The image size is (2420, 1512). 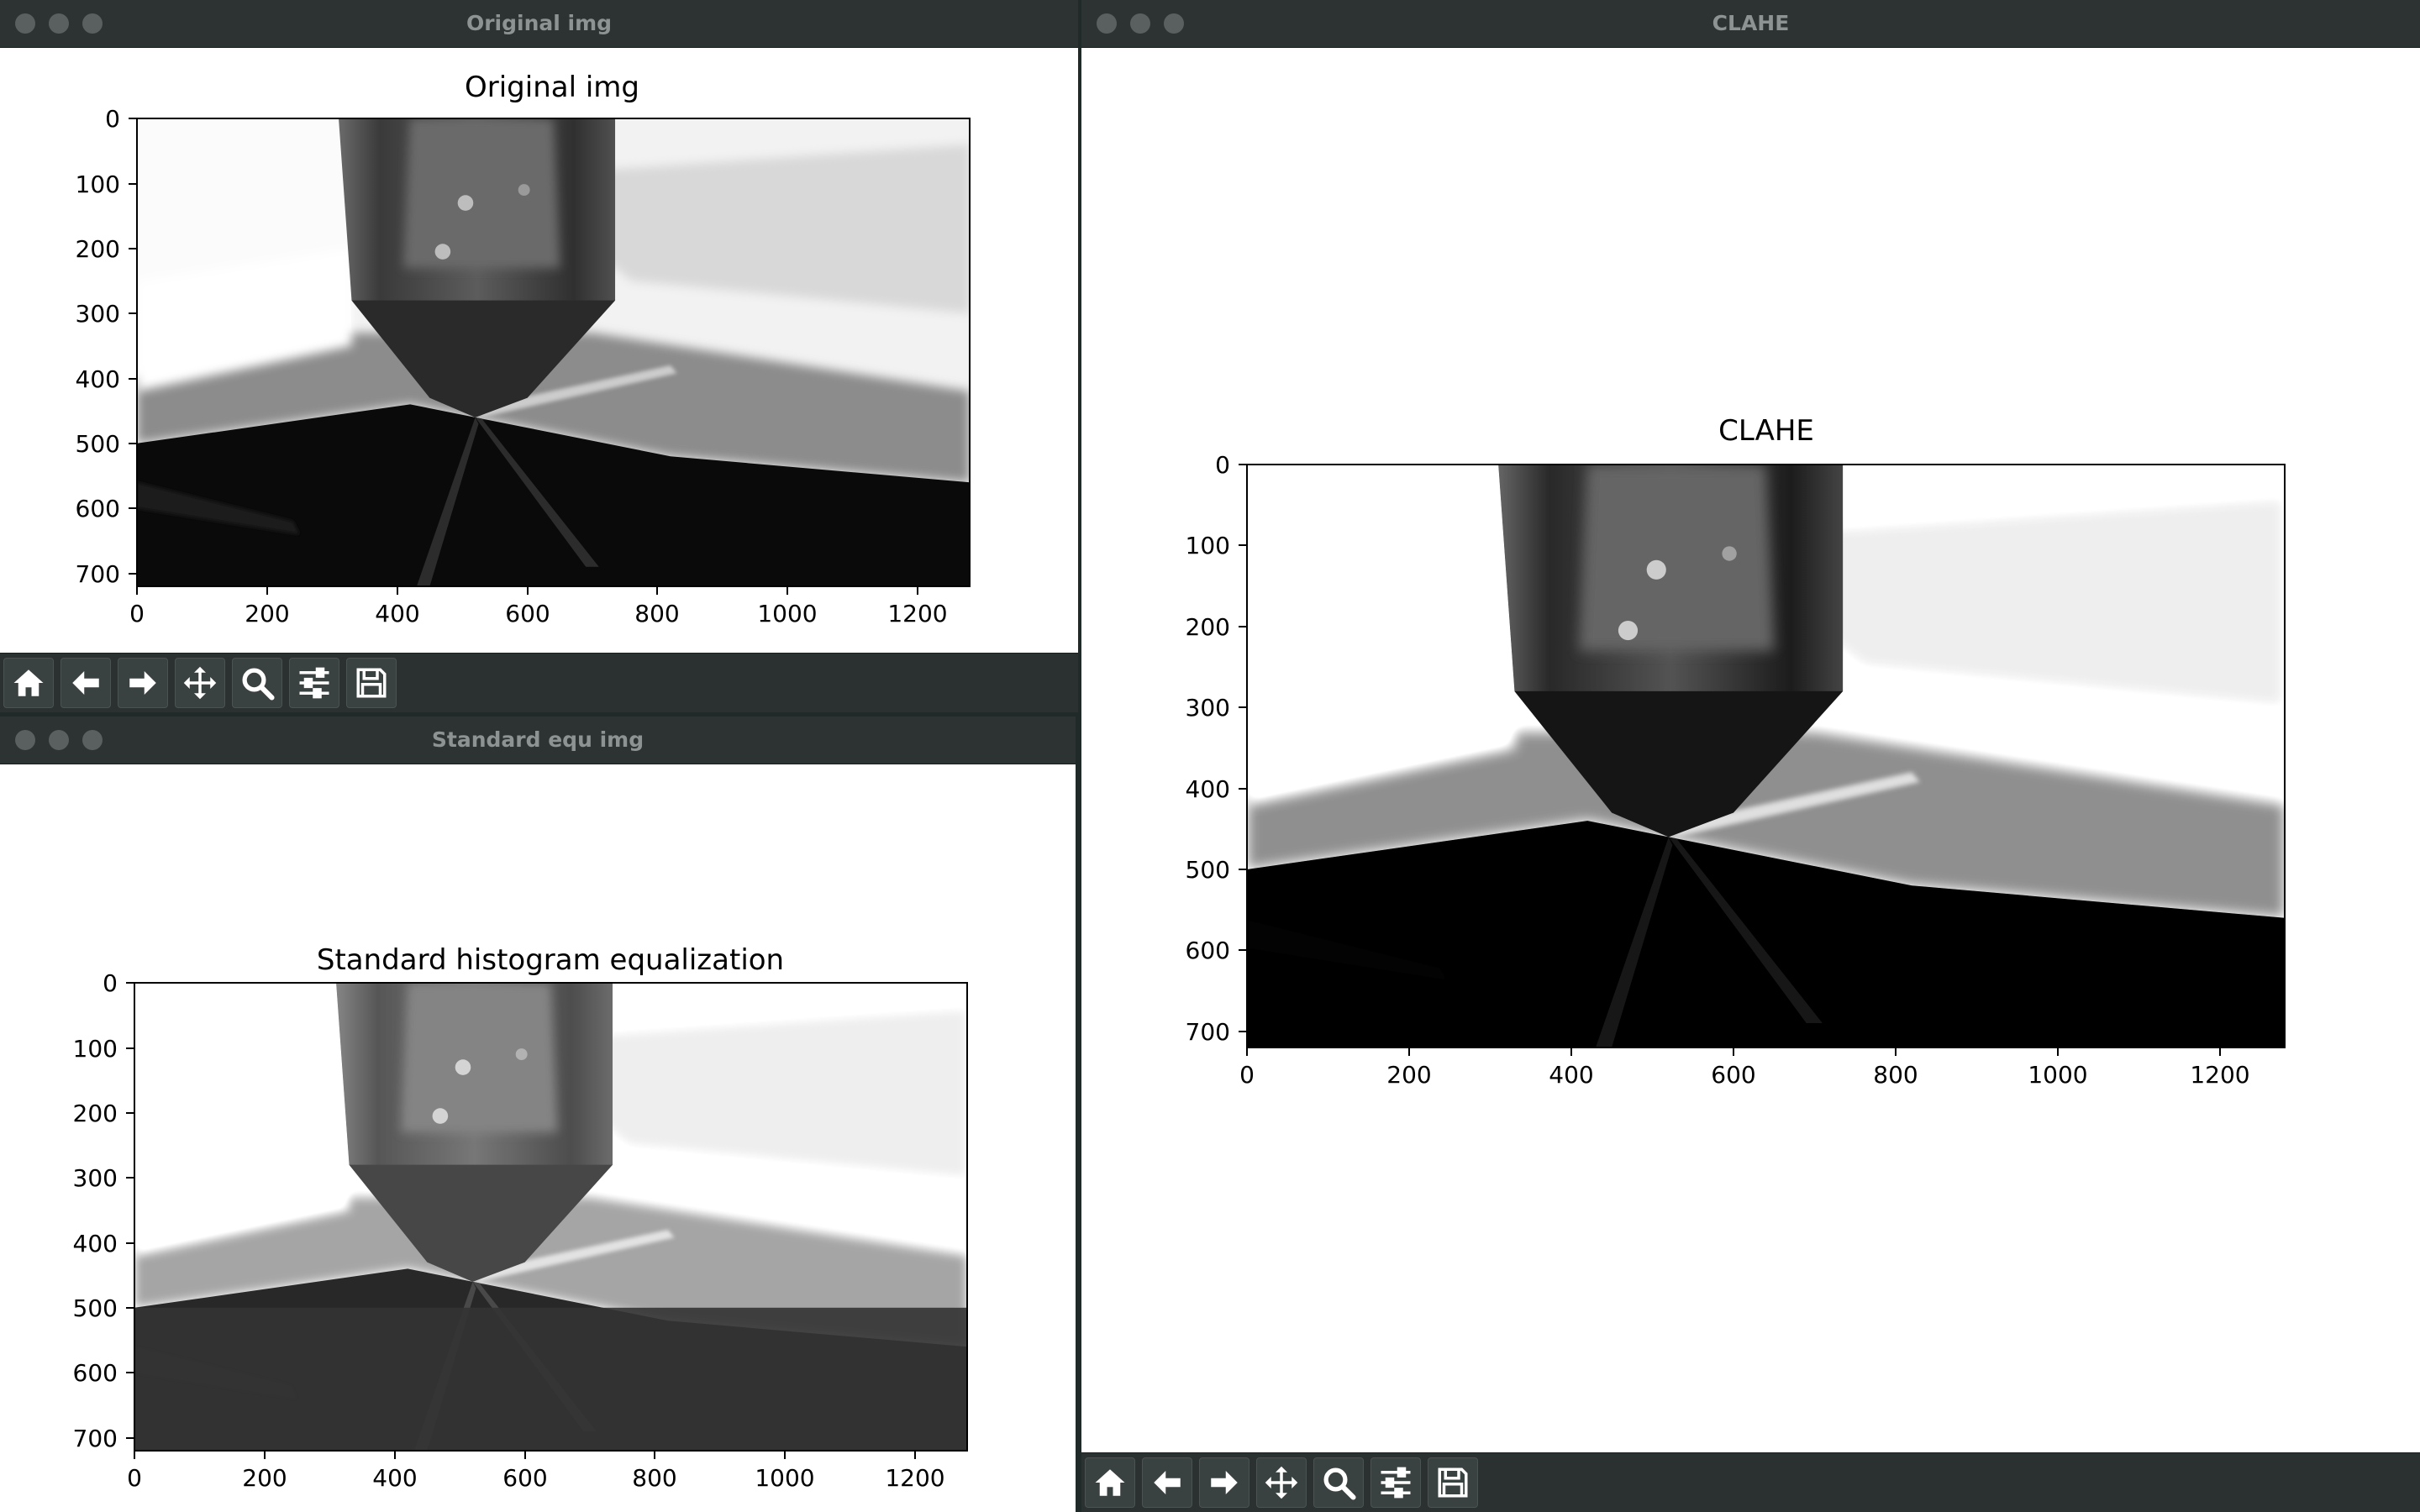 I want to click on titlebar: Standard equ img, so click(x=538, y=740).